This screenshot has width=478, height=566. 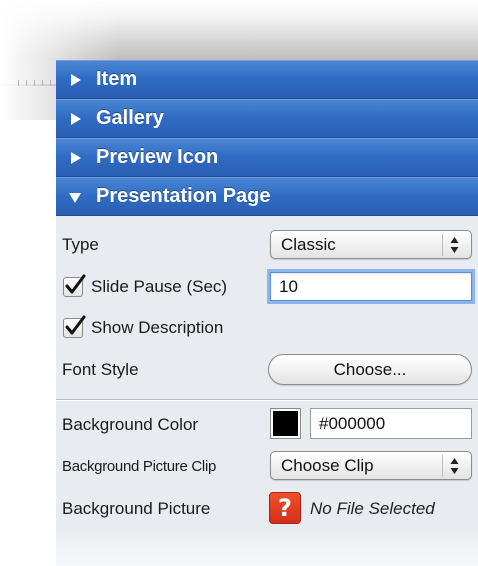 I want to click on background-window, so click(x=28, y=90).